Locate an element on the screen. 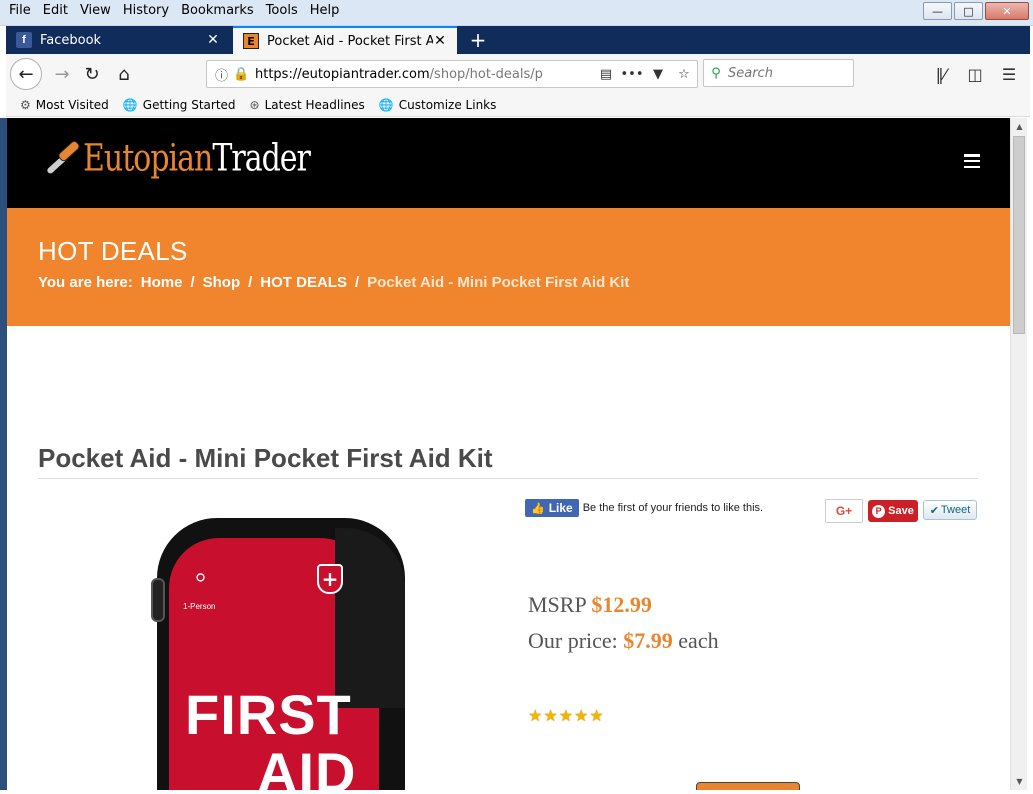 This screenshot has height=794, width=1033. breadcrumb-prefix: You are here: is located at coordinates (85, 282).